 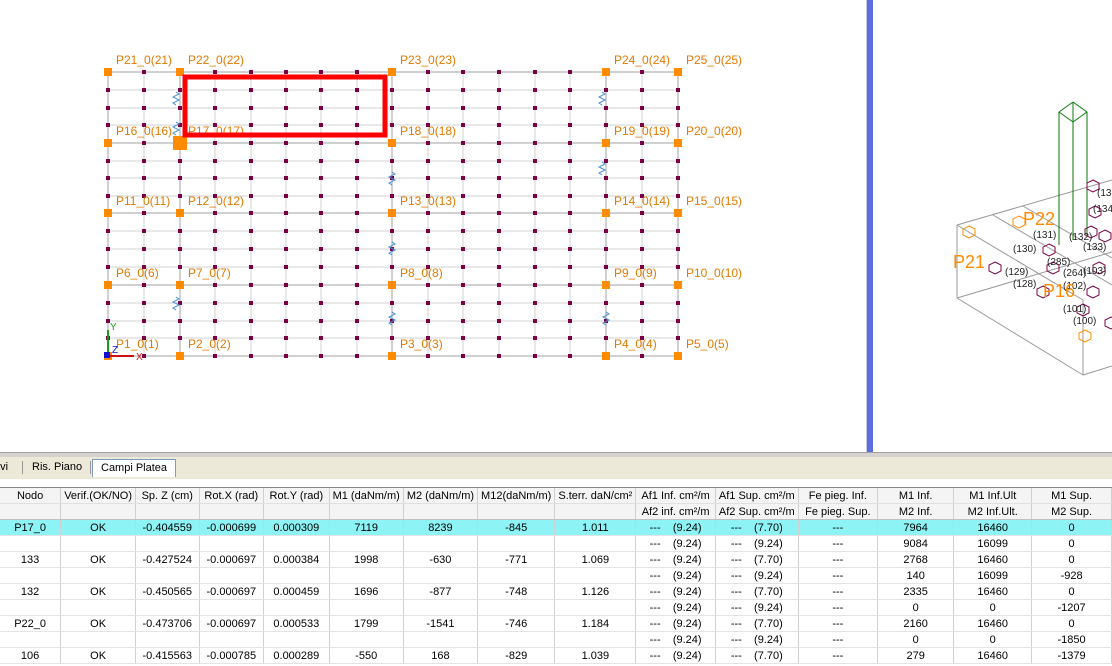 What do you see at coordinates (232, 559) in the screenshot?
I see `table-cell: -0.000697` at bounding box center [232, 559].